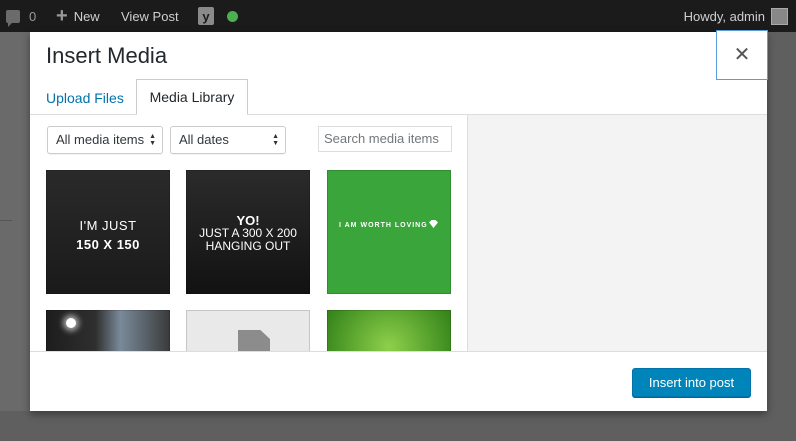 Image resolution: width=796 pixels, height=441 pixels. I want to click on plus-icon: +, so click(62, 16).